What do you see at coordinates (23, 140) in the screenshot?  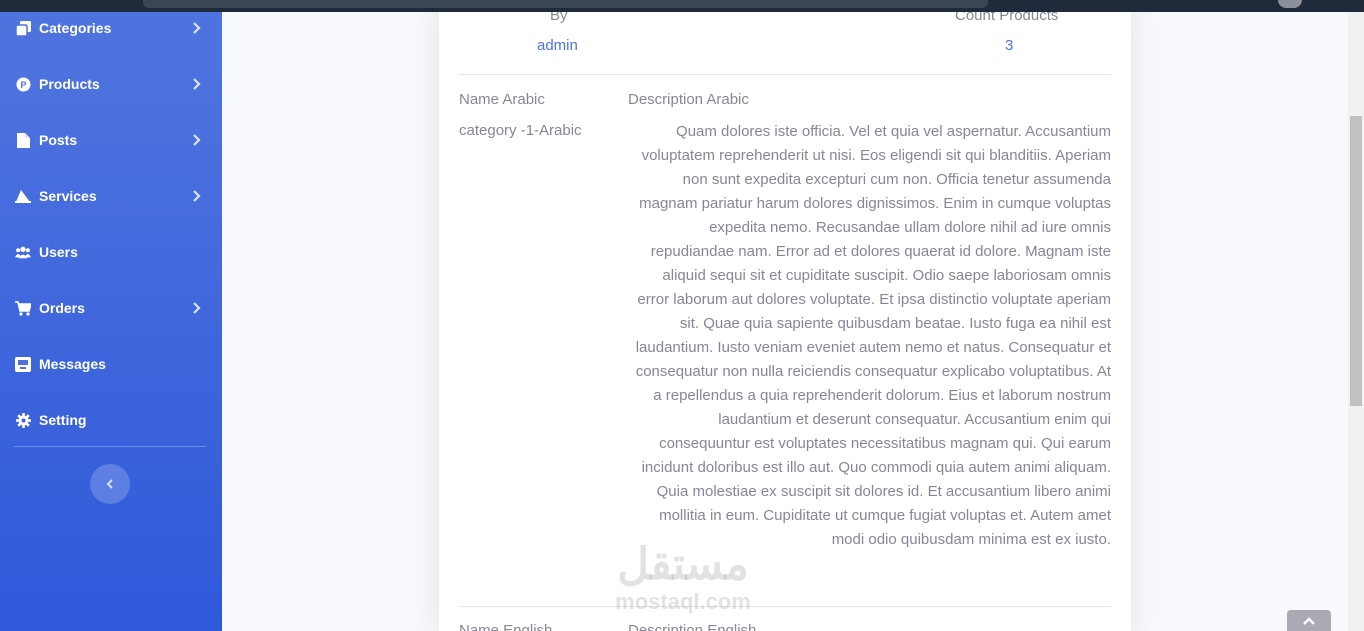 I see `file-icon` at bounding box center [23, 140].